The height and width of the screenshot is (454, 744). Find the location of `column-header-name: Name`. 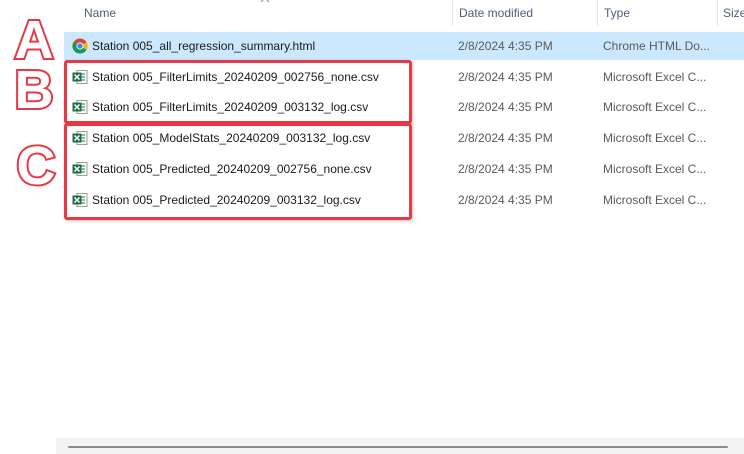

column-header-name: Name is located at coordinates (100, 13).